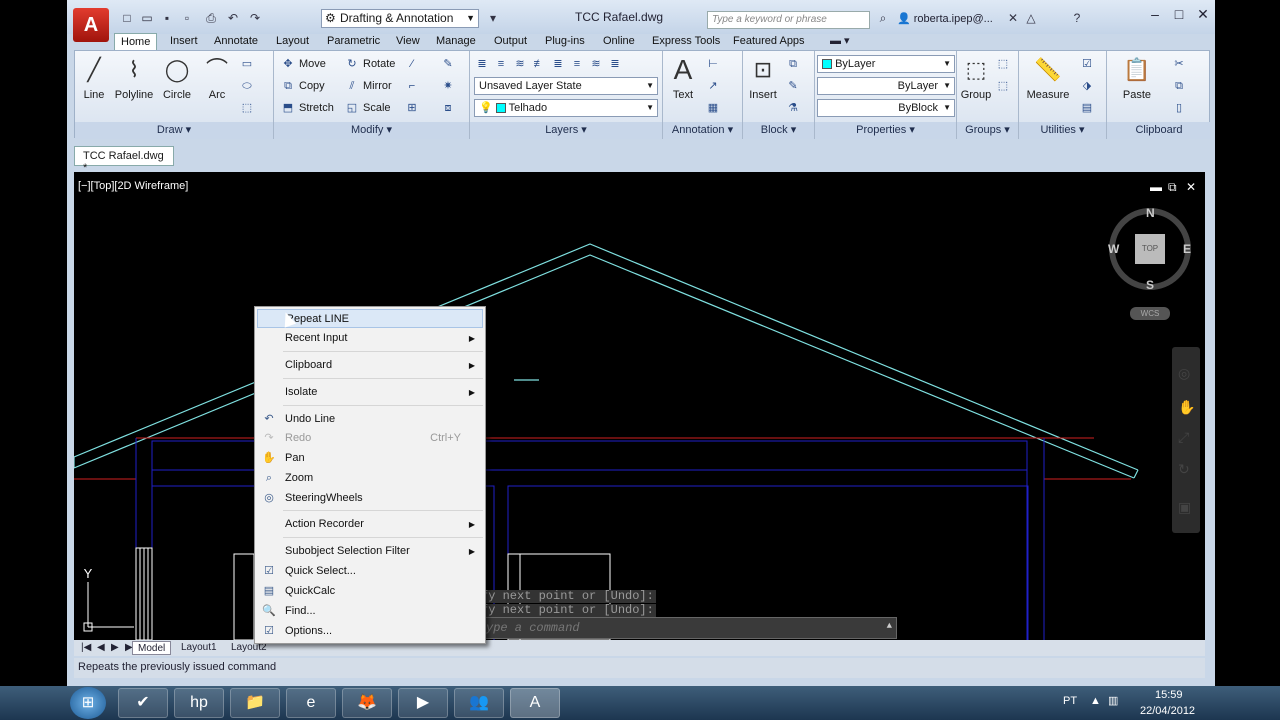 The image size is (1280, 720). I want to click on stretch-button: ⬒ Stretch, so click(307, 108).